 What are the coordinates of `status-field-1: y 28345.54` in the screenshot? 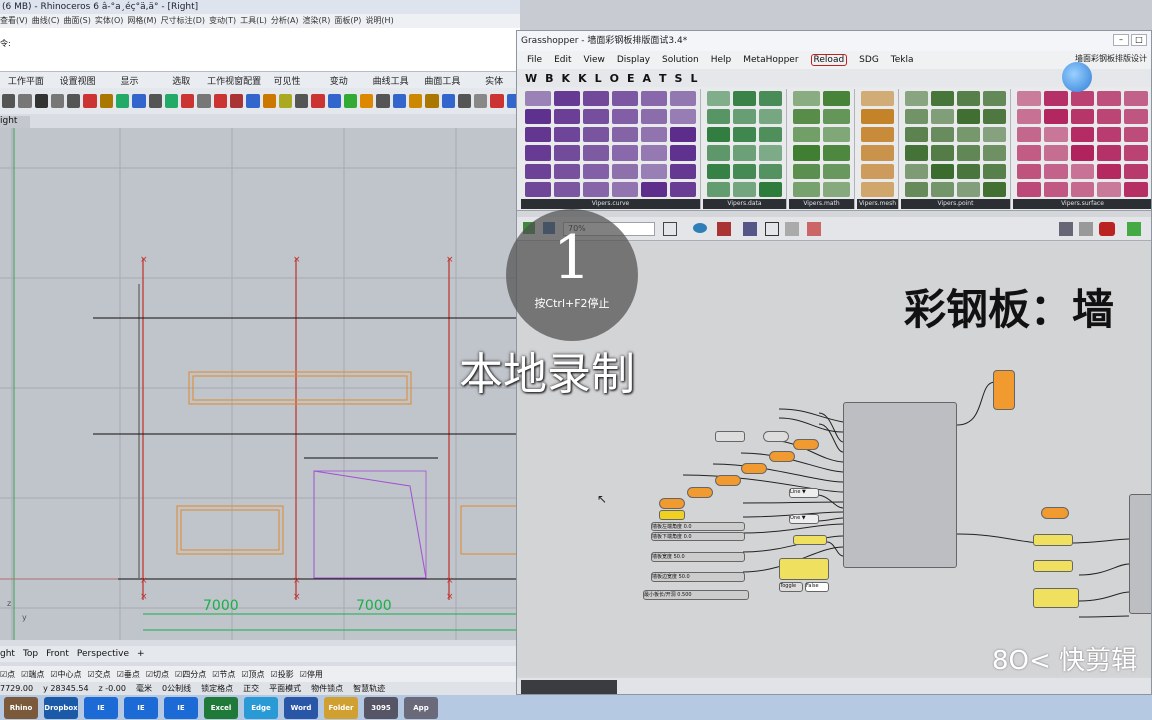 It's located at (65, 688).